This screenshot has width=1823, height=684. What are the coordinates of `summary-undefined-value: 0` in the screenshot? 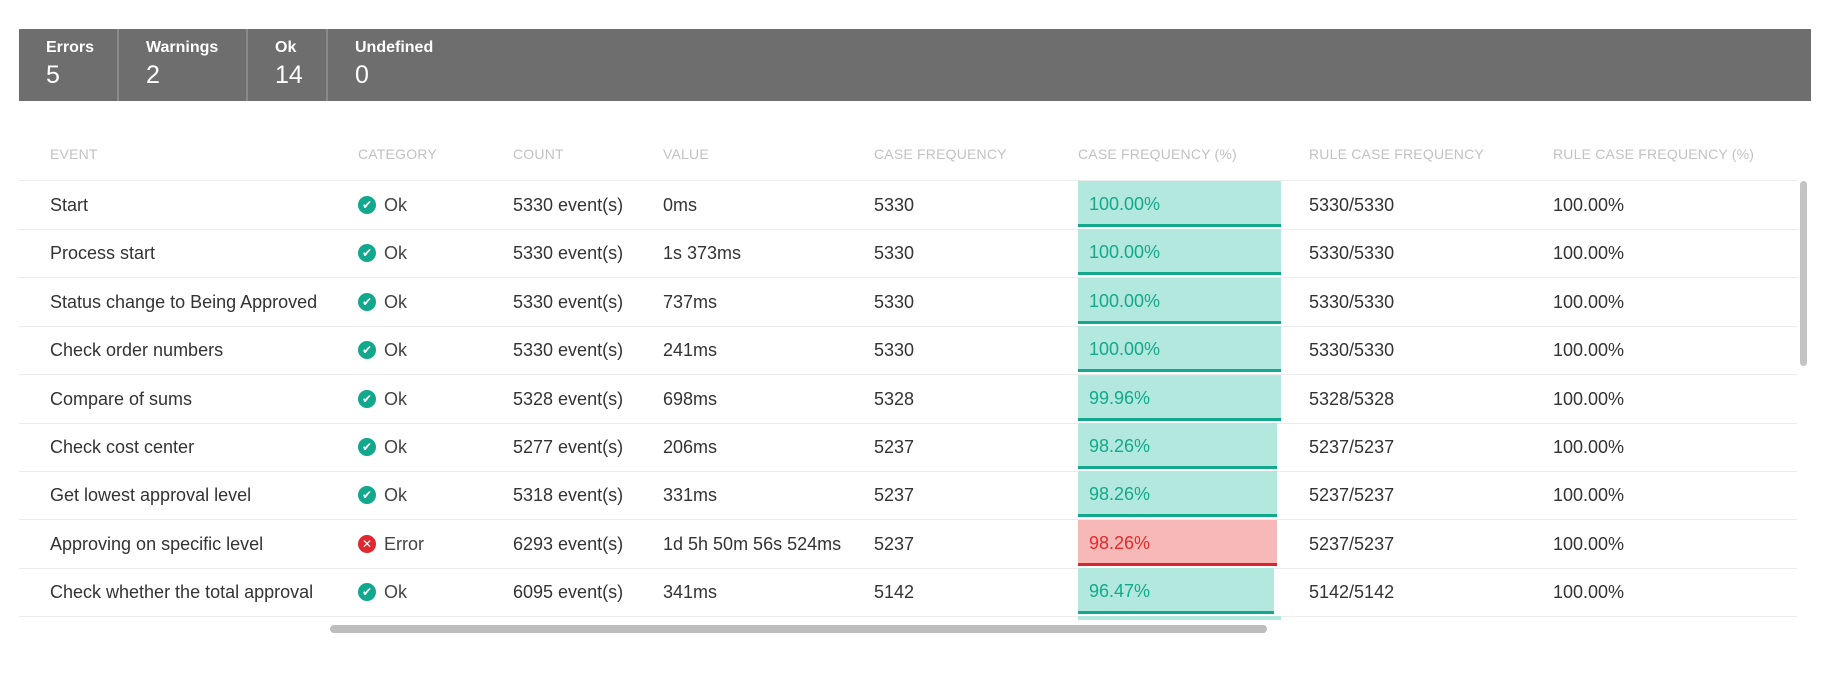 It's located at (362, 75).